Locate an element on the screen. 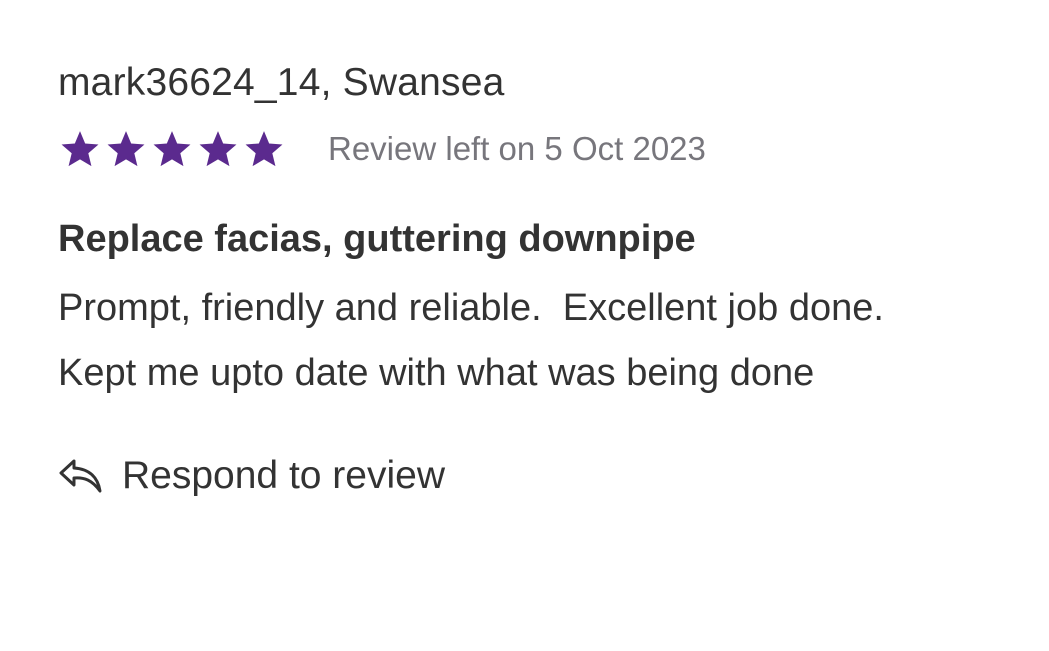 This screenshot has height=651, width=1049. reply-icon is located at coordinates (80, 476).